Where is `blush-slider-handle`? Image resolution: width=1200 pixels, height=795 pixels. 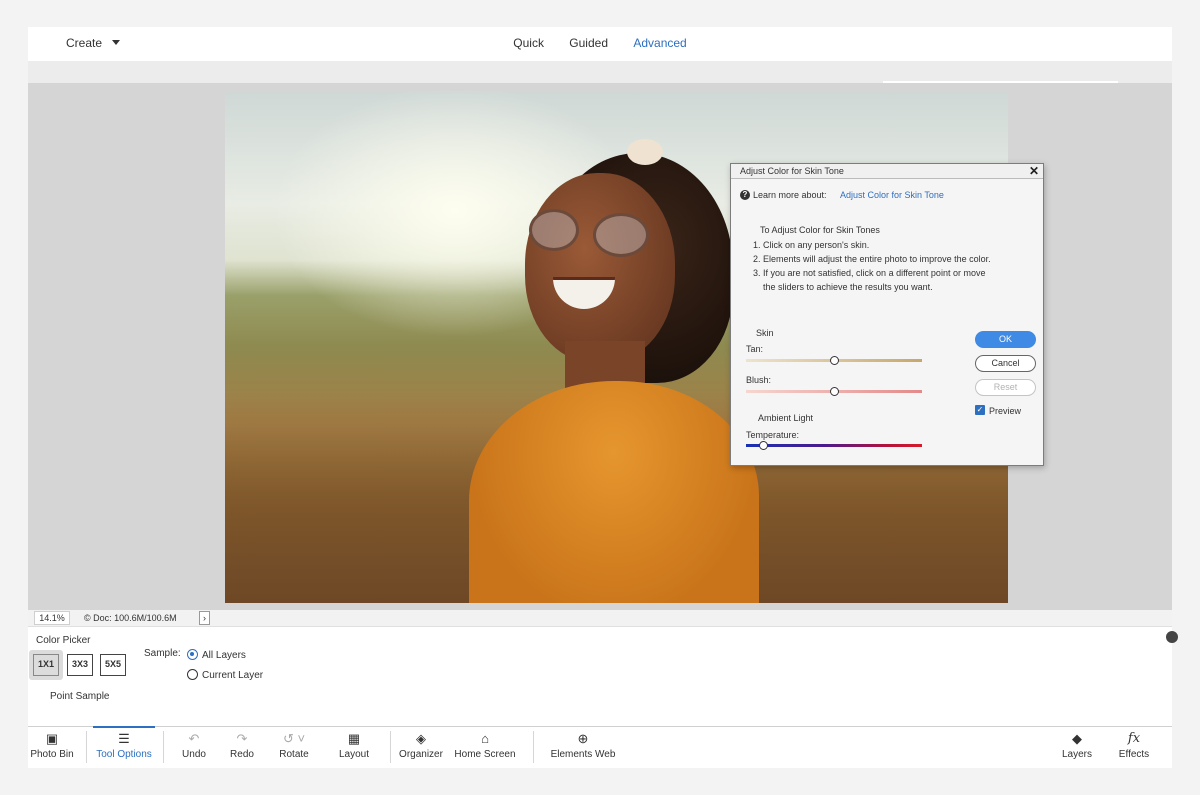
blush-slider-handle is located at coordinates (834, 391).